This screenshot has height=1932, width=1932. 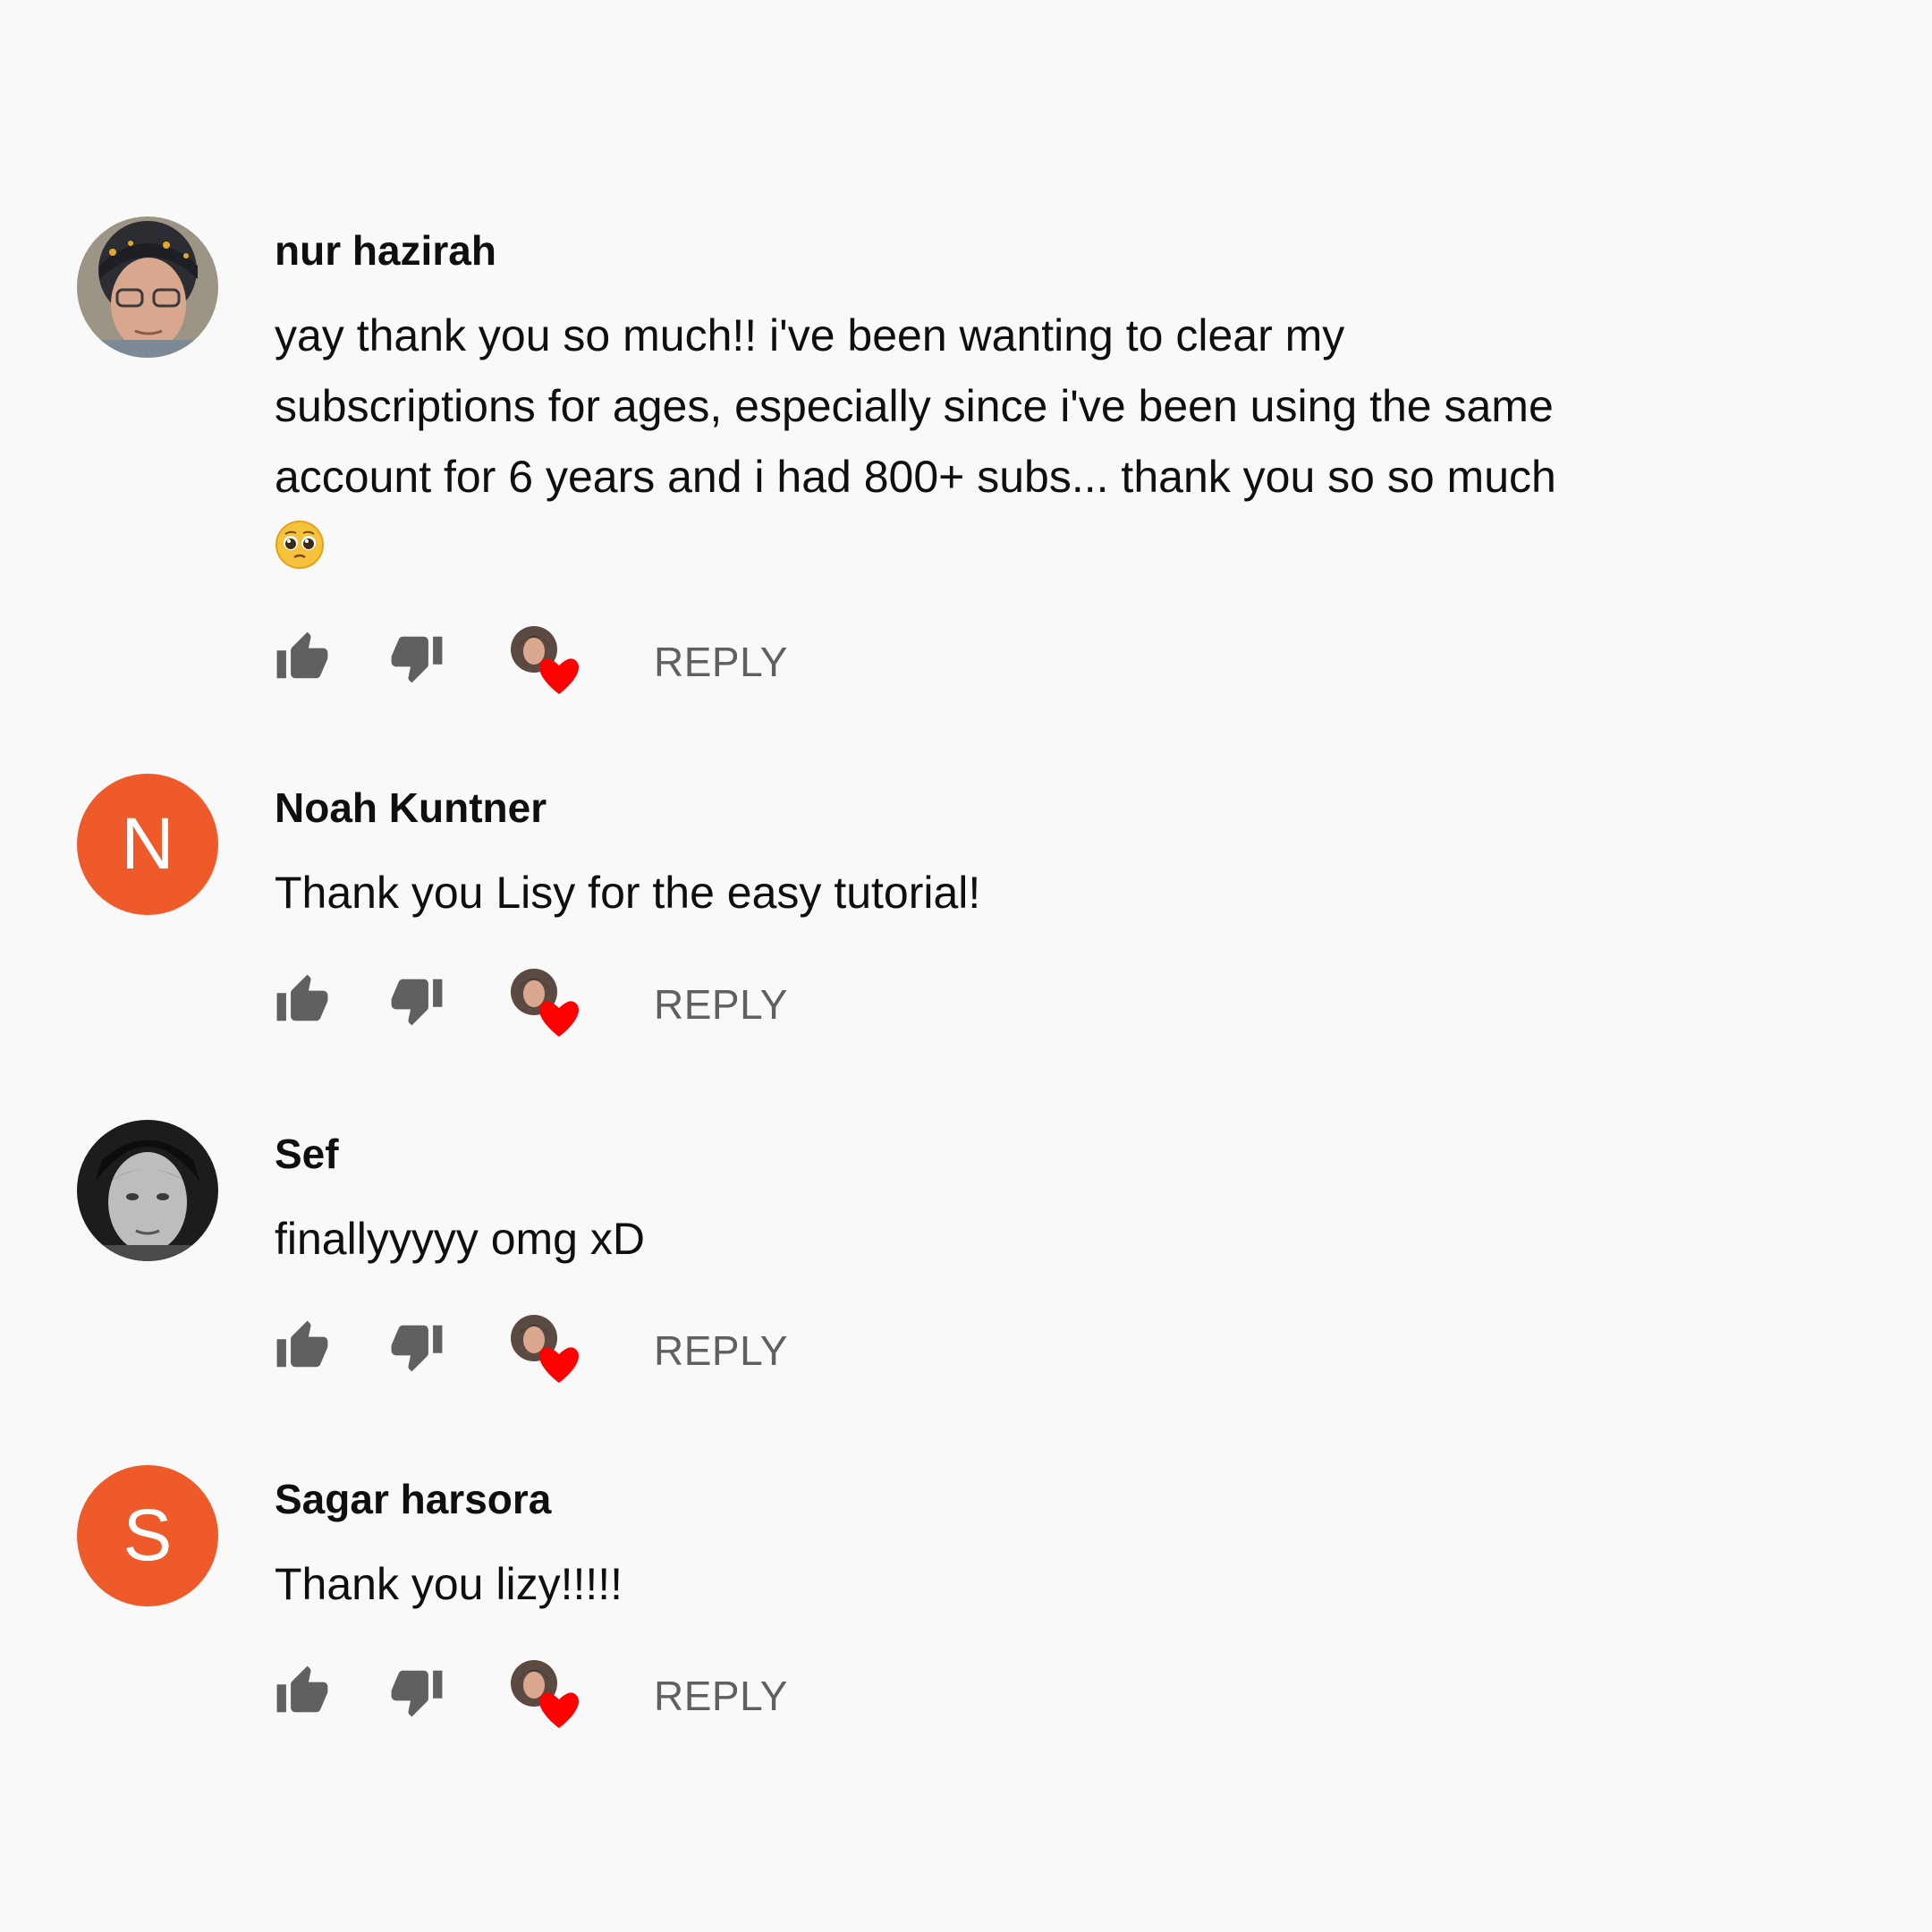 I want to click on avatar: S, so click(x=147, y=1535).